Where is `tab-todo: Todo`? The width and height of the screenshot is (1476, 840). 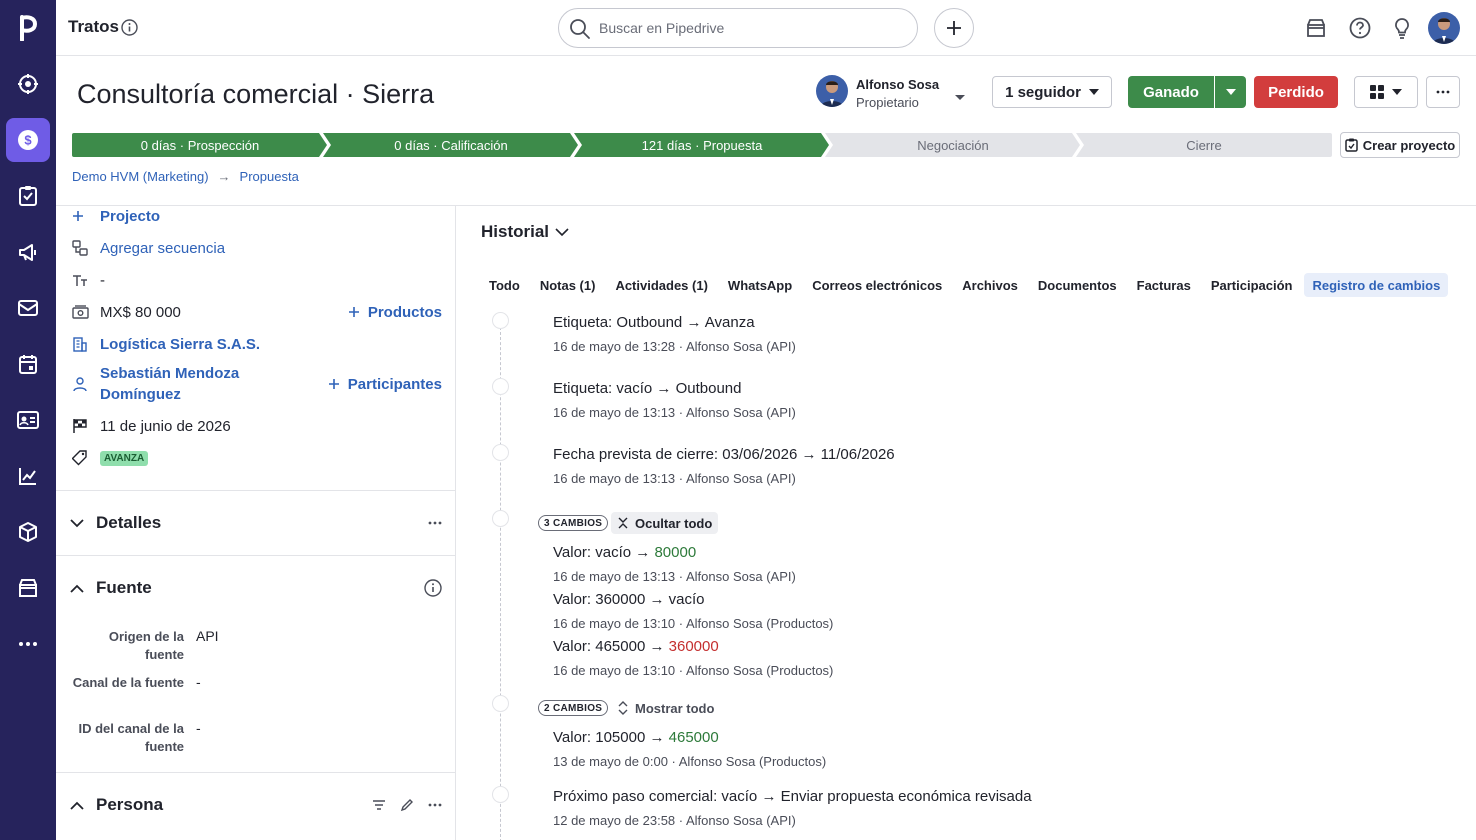 tab-todo: Todo is located at coordinates (504, 285).